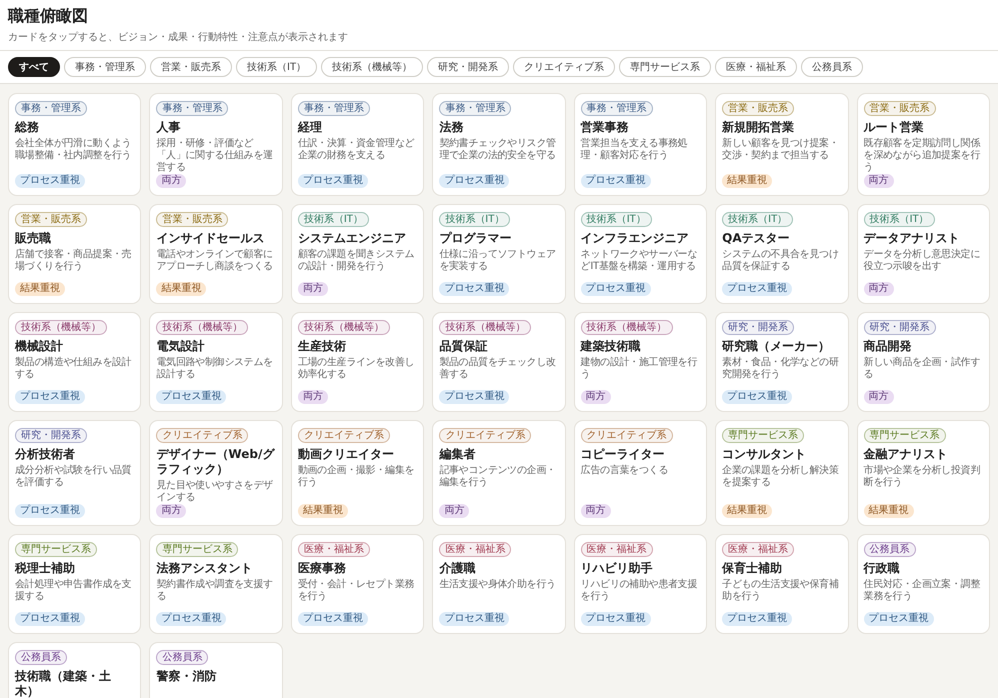 Image resolution: width=998 pixels, height=698 pixels. What do you see at coordinates (216, 144) in the screenshot?
I see `job-card: 事務・管理系 人事 採用・研修・評価など「人」に関する仕組みを運営する 両方` at bounding box center [216, 144].